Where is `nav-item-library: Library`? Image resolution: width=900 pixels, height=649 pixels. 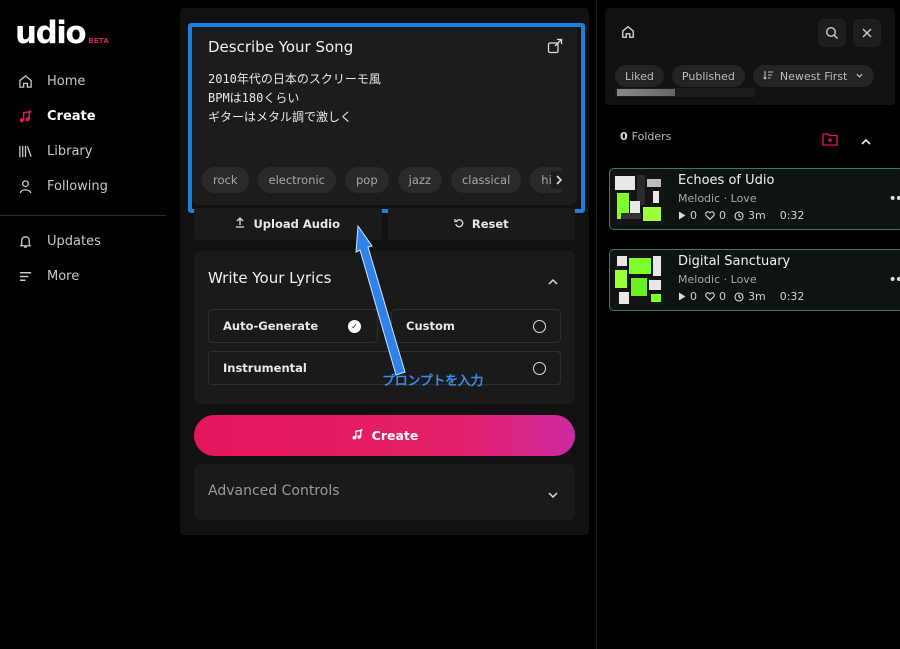
nav-item-library: Library is located at coordinates (83, 151).